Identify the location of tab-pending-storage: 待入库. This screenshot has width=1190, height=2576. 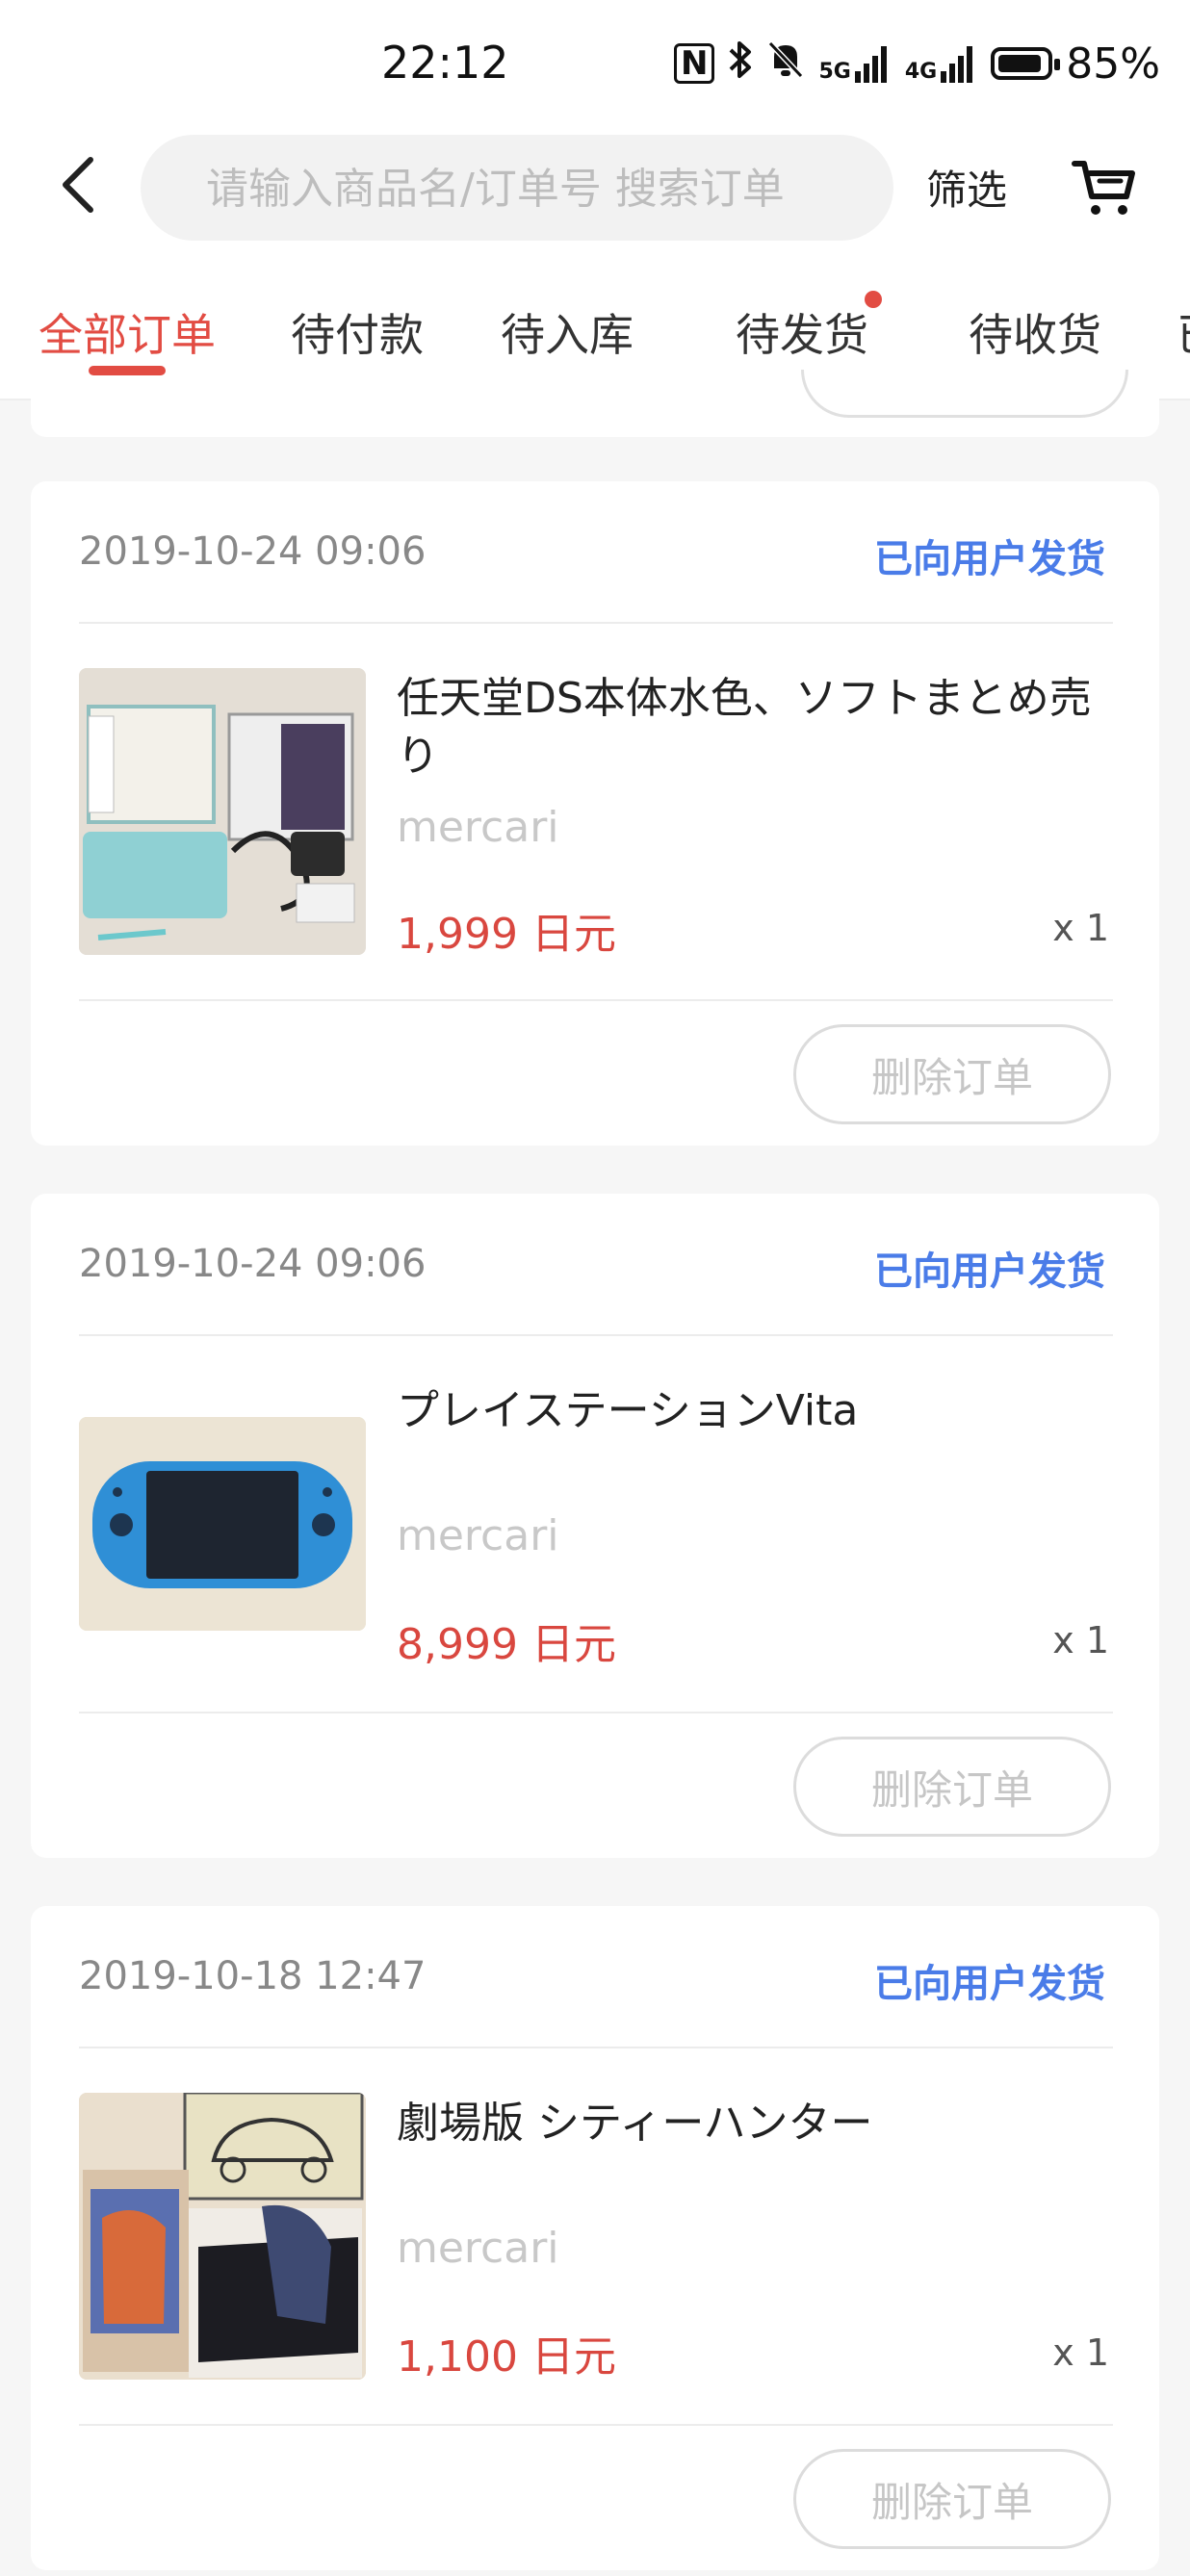
(568, 332).